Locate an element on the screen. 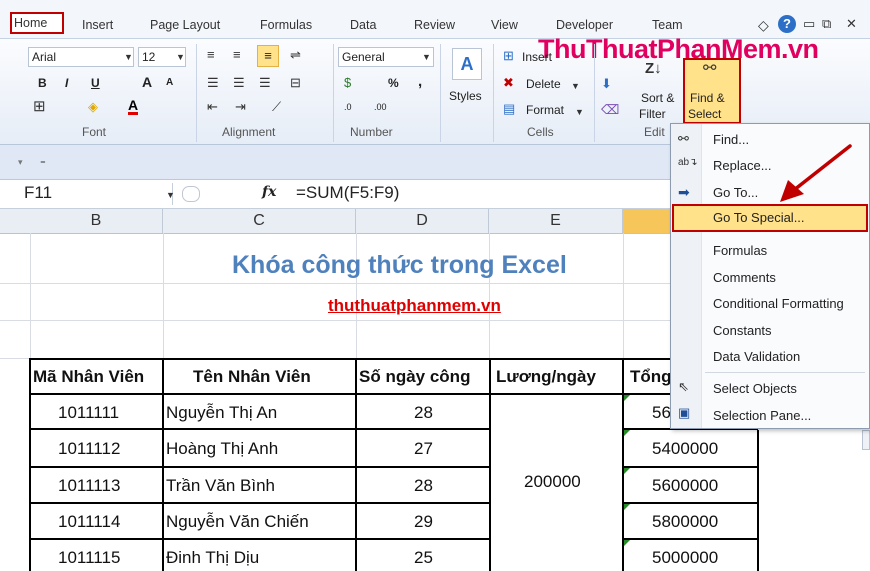  tab-data: Data is located at coordinates (363, 25).